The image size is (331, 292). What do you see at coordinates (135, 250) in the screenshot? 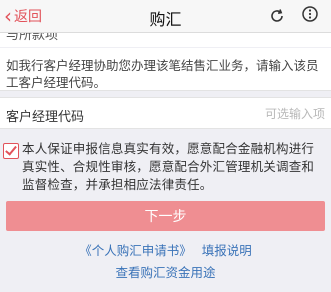
I see `application-form-link: 《个人购汇申请书》` at bounding box center [135, 250].